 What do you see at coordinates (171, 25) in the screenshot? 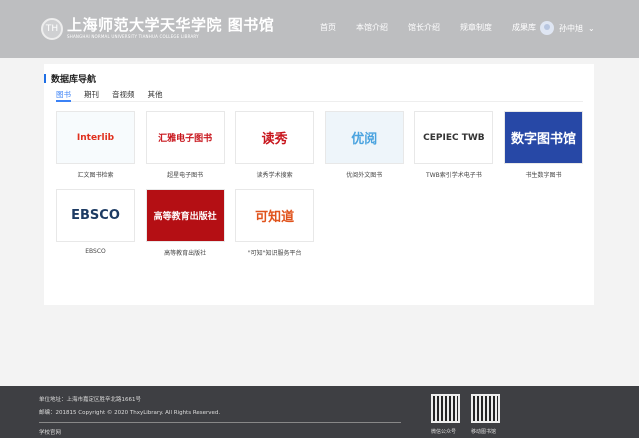
I see `logo-title: 上海师范大学天华学院 图书馆` at bounding box center [171, 25].